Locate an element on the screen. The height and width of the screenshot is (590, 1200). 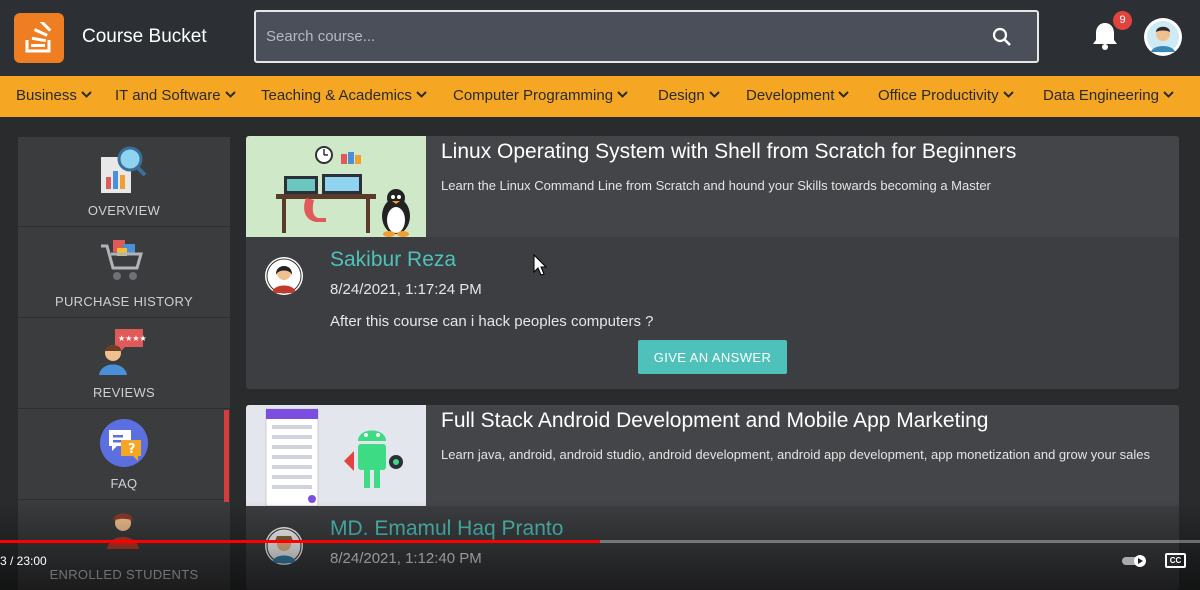
active-indicator is located at coordinates (226, 456).